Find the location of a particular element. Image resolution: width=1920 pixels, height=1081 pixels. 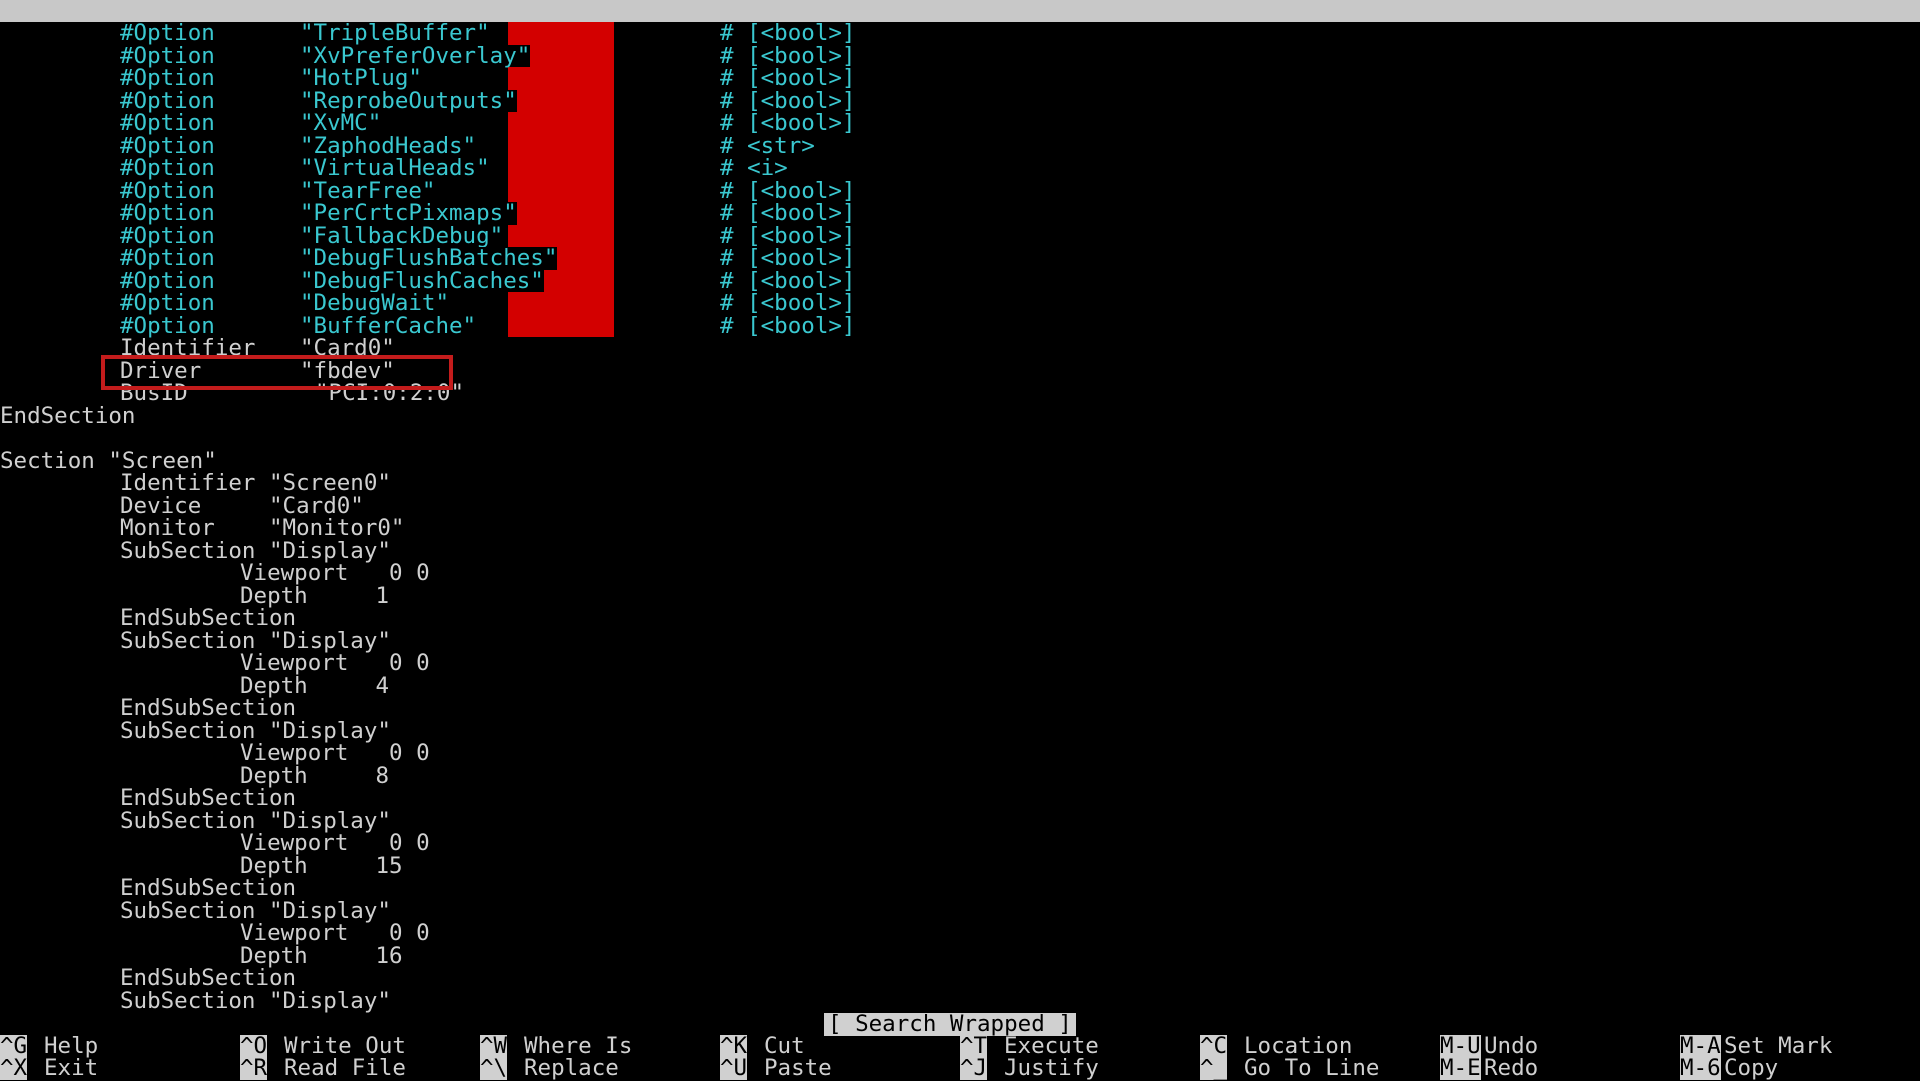

nano-title-bar: GNU nano 5.4 xorg.conf.new * is located at coordinates (960, 33).